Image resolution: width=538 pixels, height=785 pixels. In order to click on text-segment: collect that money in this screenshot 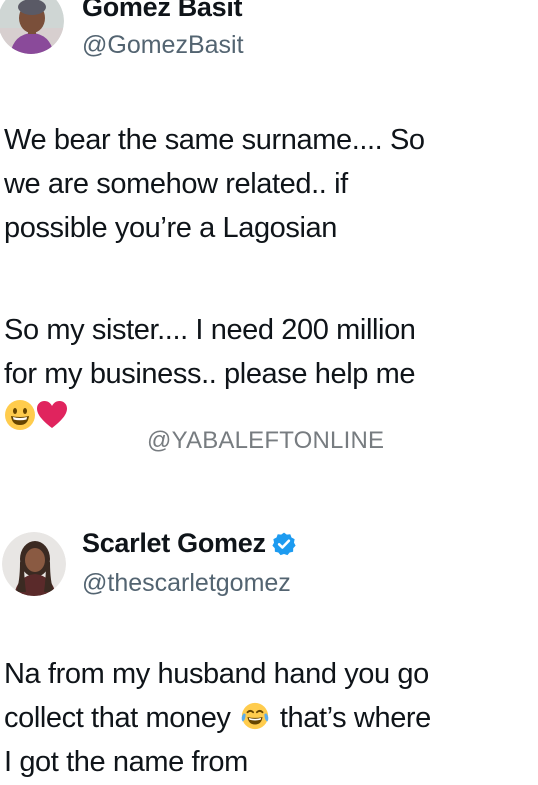, I will do `click(117, 718)`.